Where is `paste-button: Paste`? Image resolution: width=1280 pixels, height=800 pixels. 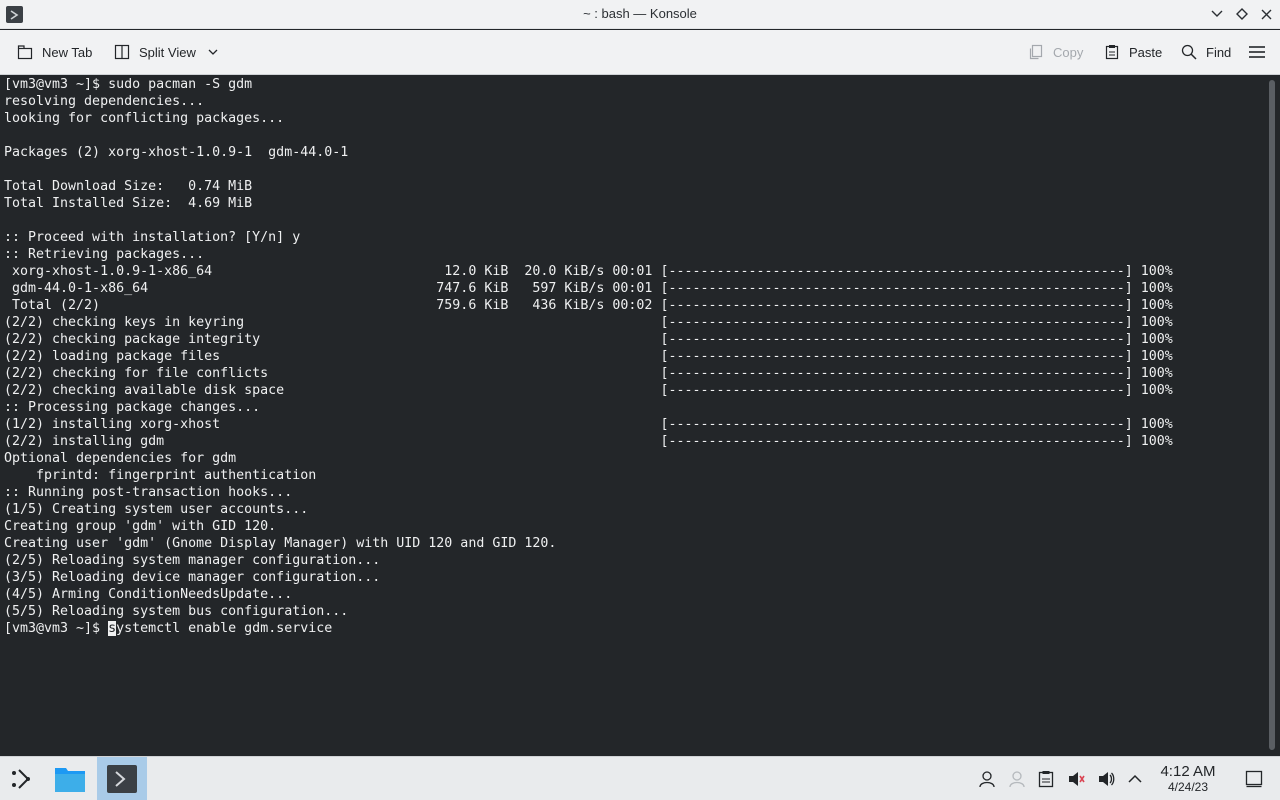
paste-button: Paste is located at coordinates (1132, 52).